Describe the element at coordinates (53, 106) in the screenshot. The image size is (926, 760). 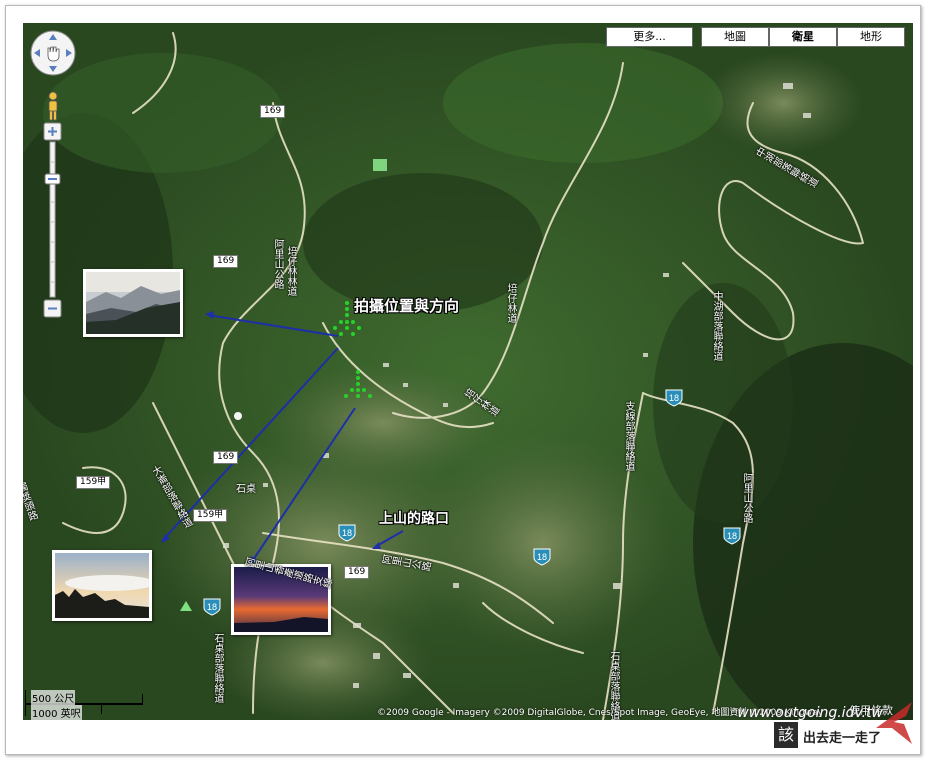
I see `pegman-icon` at that location.